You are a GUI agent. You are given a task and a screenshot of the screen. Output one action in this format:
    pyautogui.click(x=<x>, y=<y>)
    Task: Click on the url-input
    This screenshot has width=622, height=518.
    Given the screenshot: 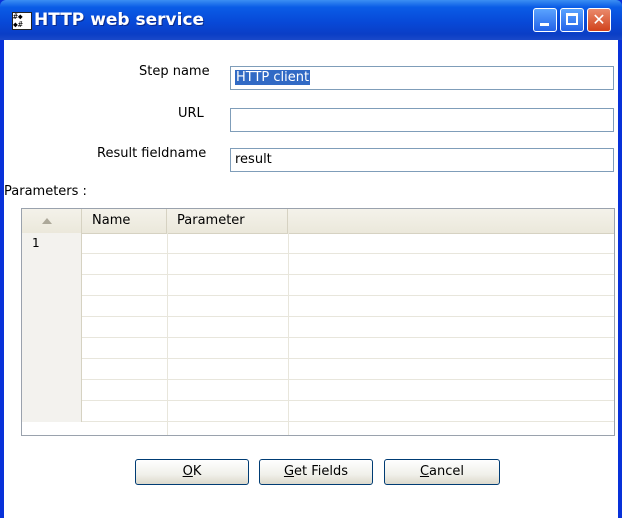 What is the action you would take?
    pyautogui.click(x=422, y=120)
    